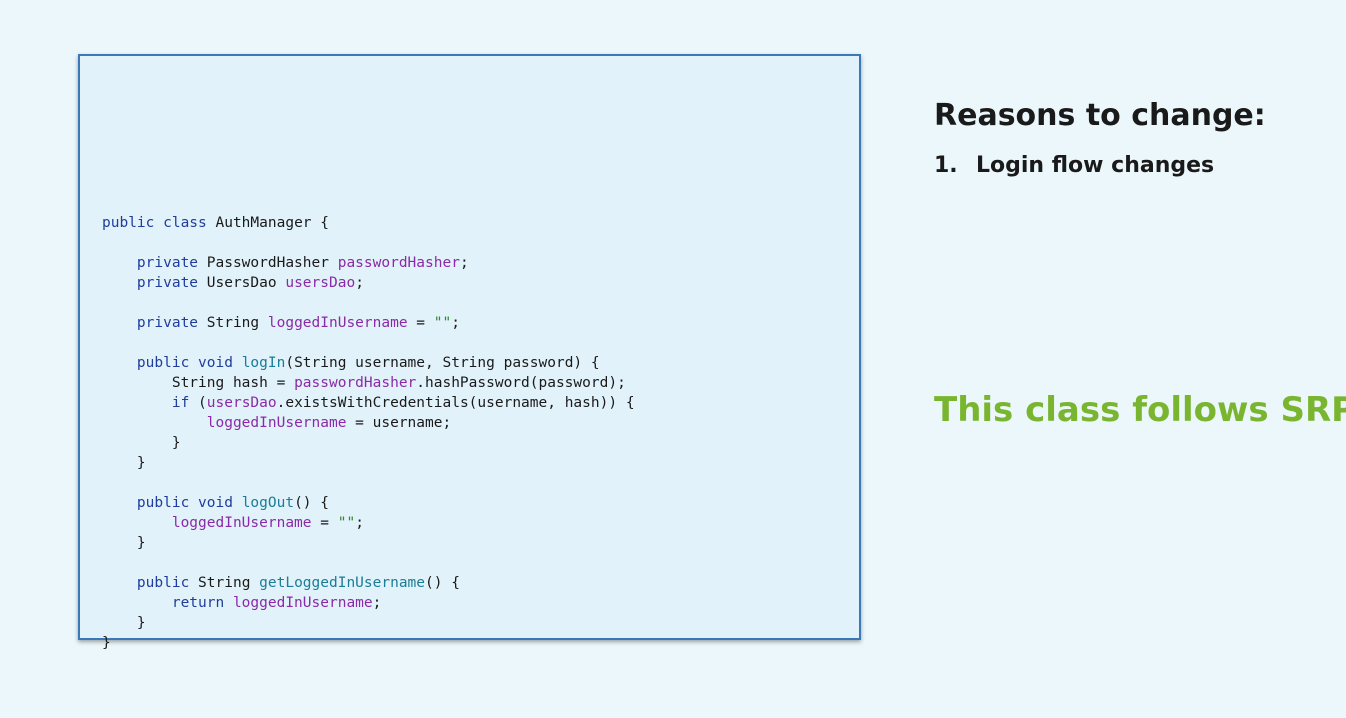 The height and width of the screenshot is (718, 1346). Describe the element at coordinates (198, 403) in the screenshot. I see `code-token: (` at that location.